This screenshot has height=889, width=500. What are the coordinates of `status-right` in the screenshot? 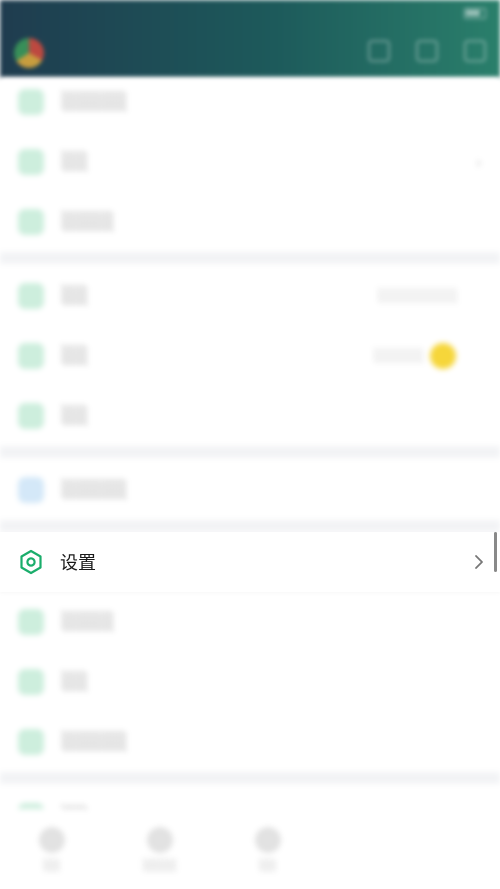 It's located at (475, 13).